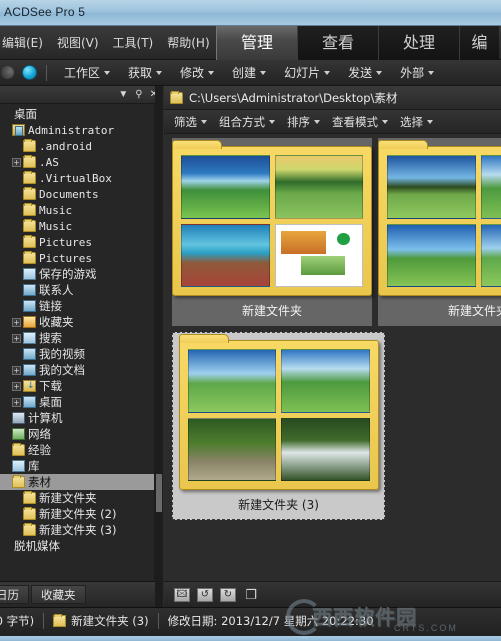 This screenshot has width=501, height=641. What do you see at coordinates (29, 72) in the screenshot?
I see `acdsee-orb-icon` at bounding box center [29, 72].